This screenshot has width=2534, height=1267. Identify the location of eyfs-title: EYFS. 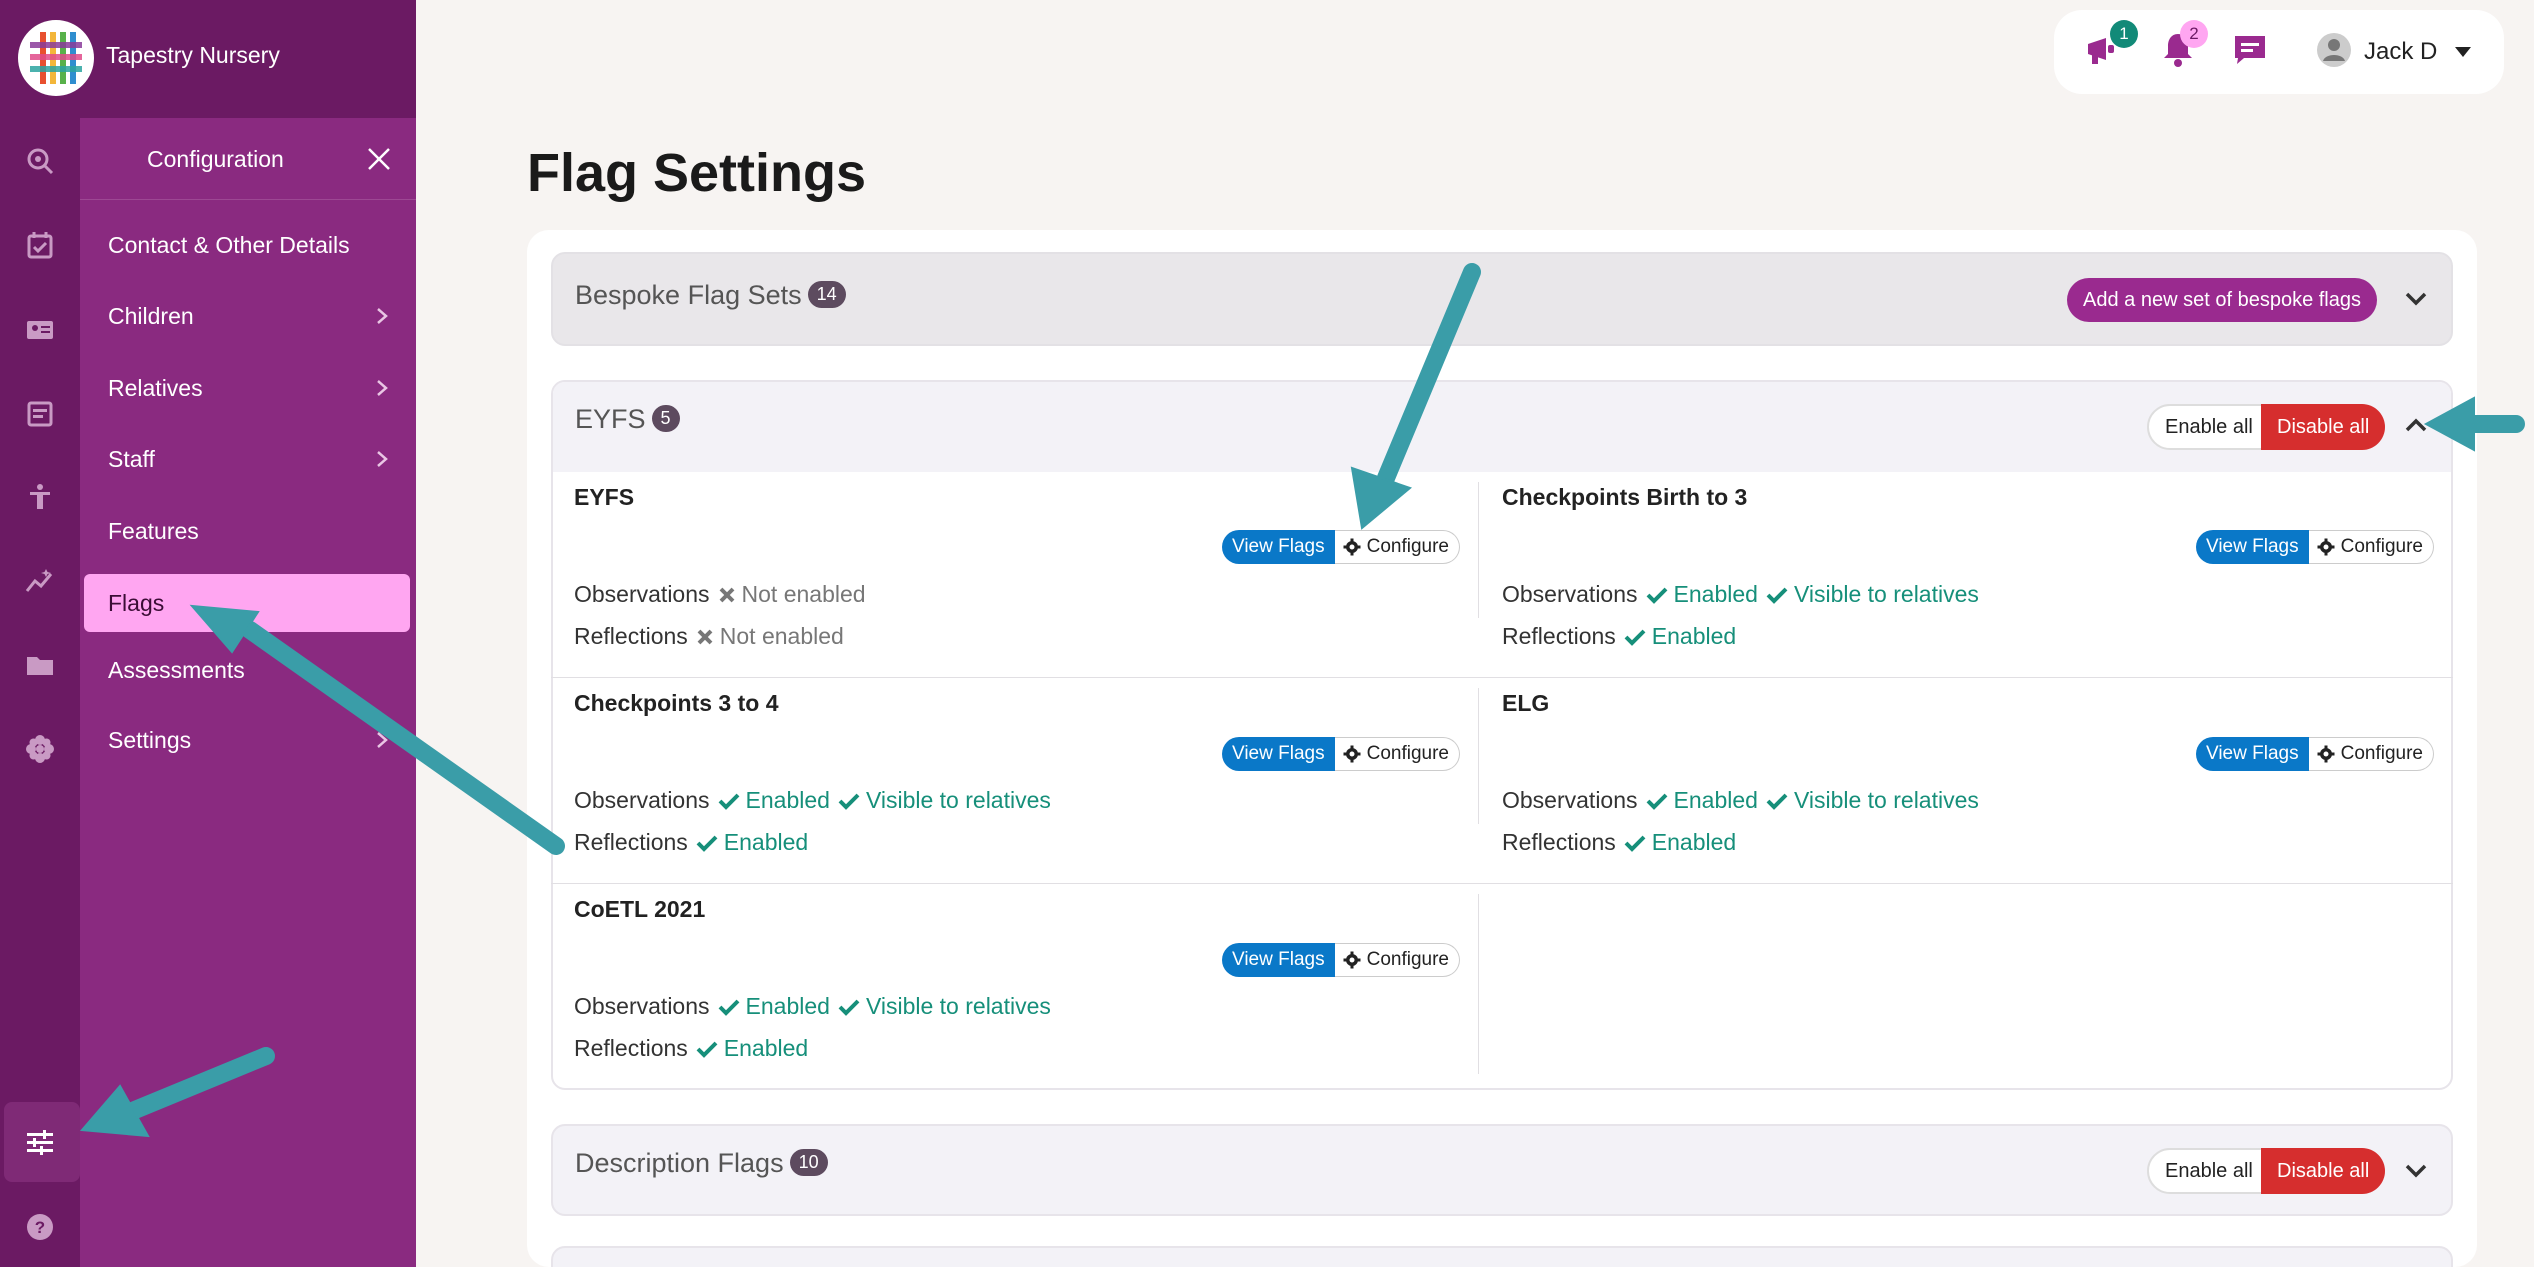
(610, 419).